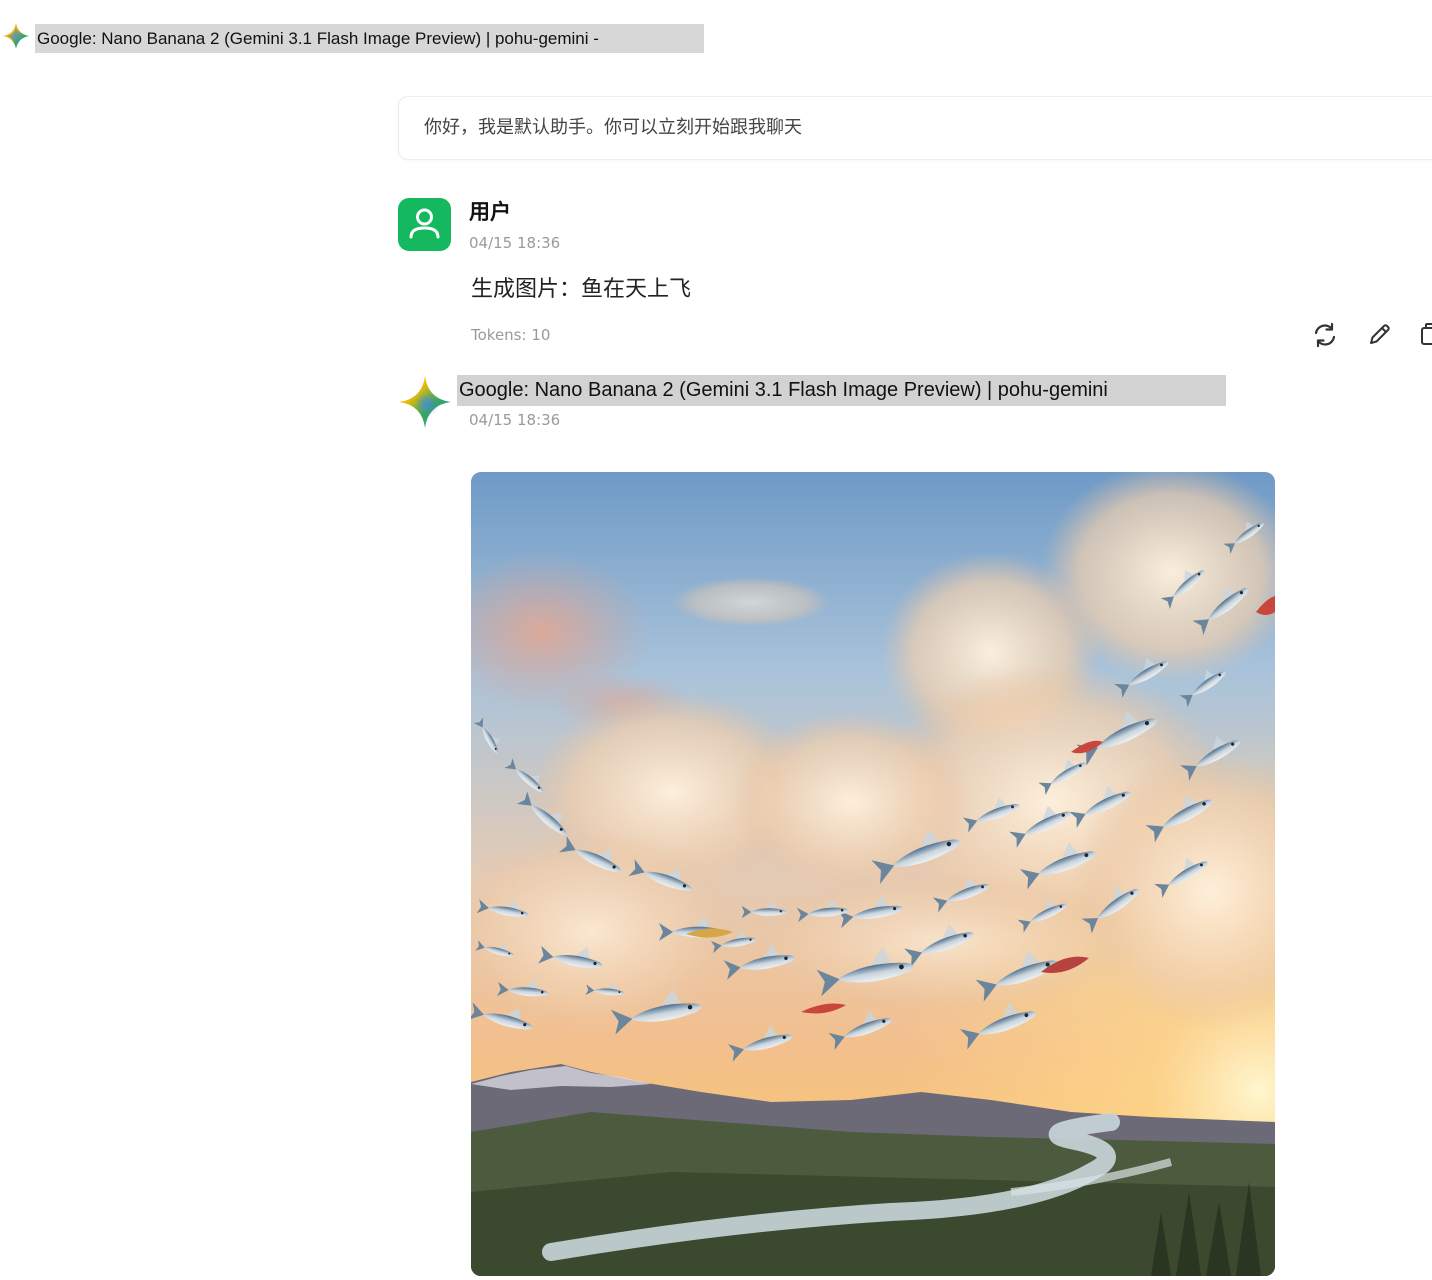  Describe the element at coordinates (511, 335) in the screenshot. I see `token-count: Tokens: 10` at that location.